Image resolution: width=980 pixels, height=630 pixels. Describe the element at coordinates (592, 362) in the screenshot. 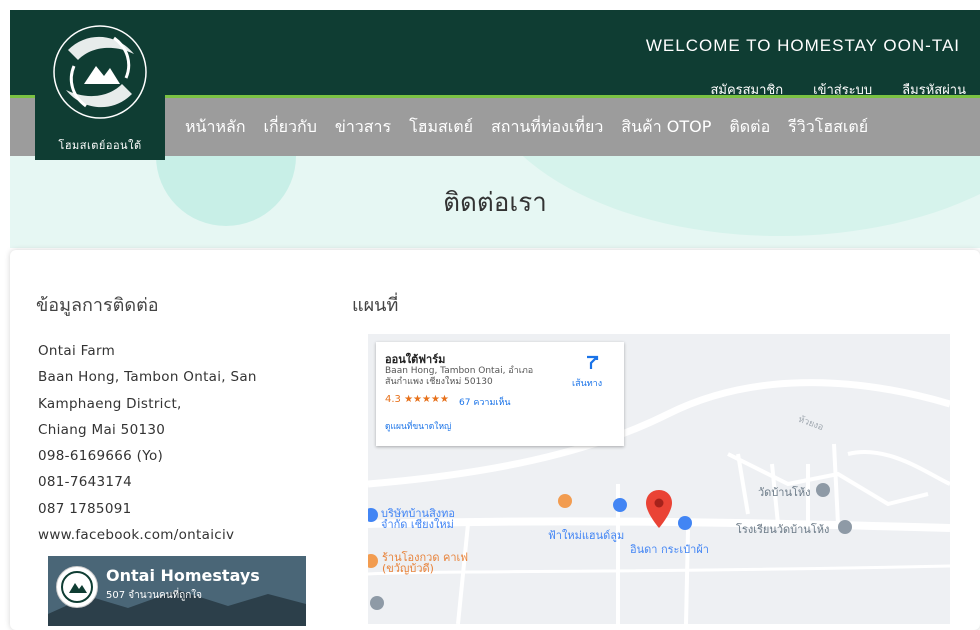

I see `directions-icon` at that location.